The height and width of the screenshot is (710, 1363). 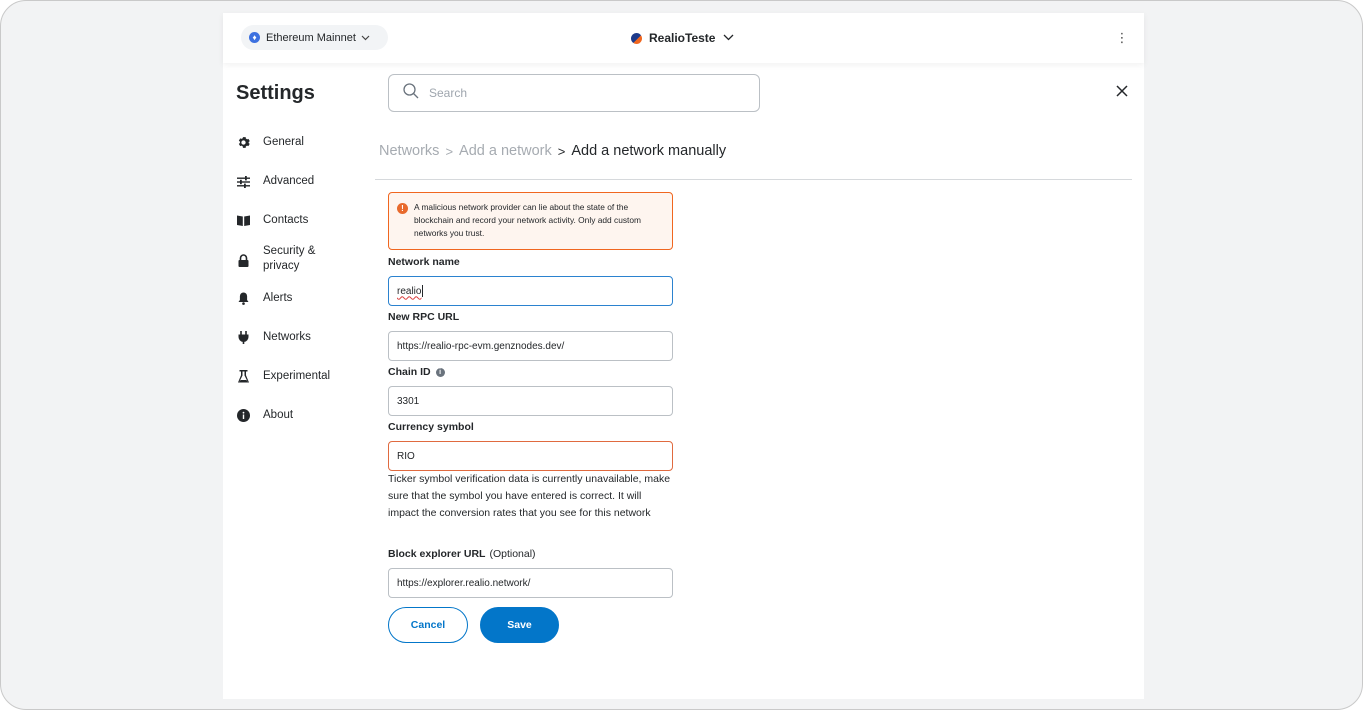 What do you see at coordinates (243, 377) in the screenshot?
I see `flask-icon` at bounding box center [243, 377].